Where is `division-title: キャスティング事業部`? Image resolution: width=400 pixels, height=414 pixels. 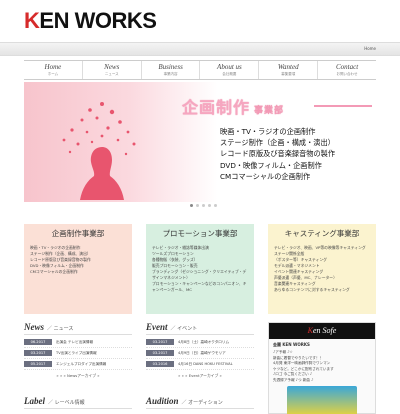
division-title: キャスティング事業部 is located at coordinates (322, 233).